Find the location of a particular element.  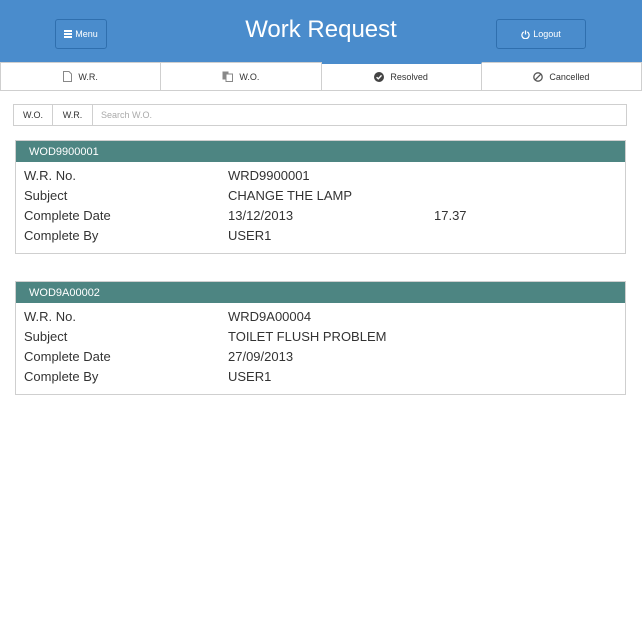

logout-label: Logout is located at coordinates (547, 34).